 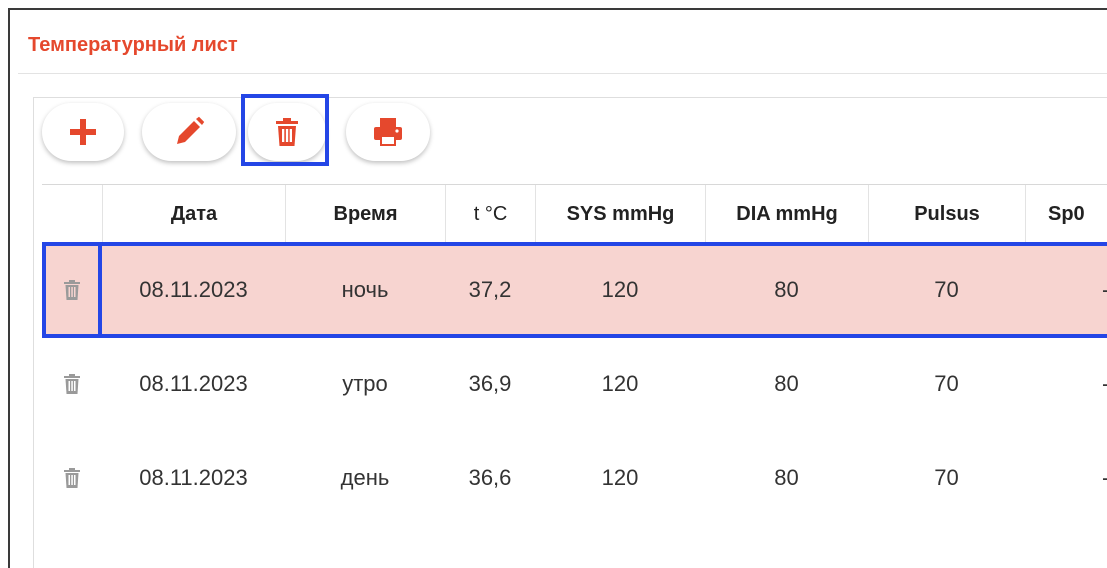 I want to click on title-divider, so click(x=562, y=73).